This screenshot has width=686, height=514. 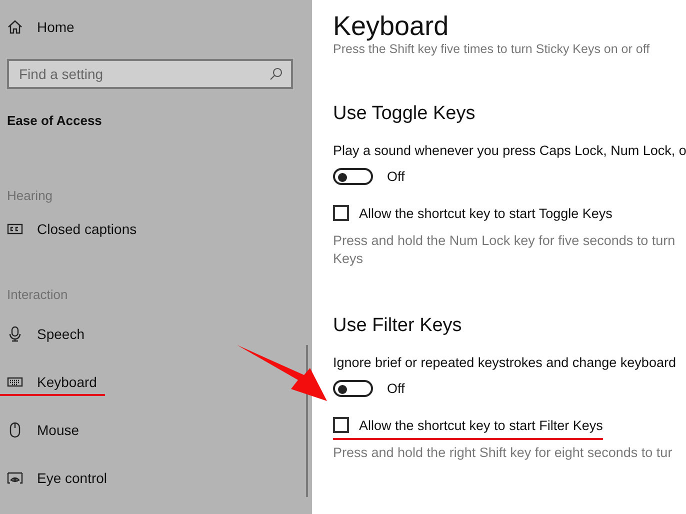 What do you see at coordinates (398, 326) in the screenshot?
I see `section-heading: Use Filter Keys` at bounding box center [398, 326].